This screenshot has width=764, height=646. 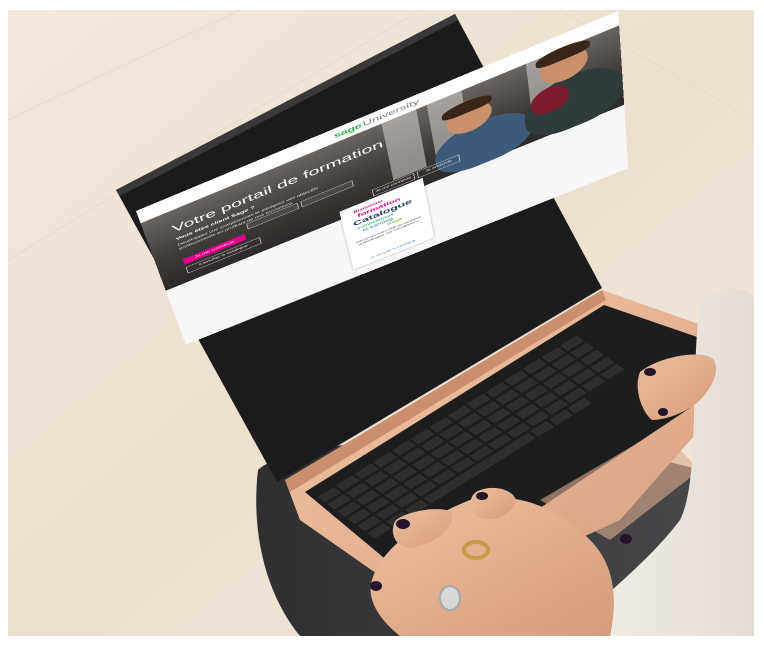 I want to click on right-hand-nail, so click(x=650, y=372).